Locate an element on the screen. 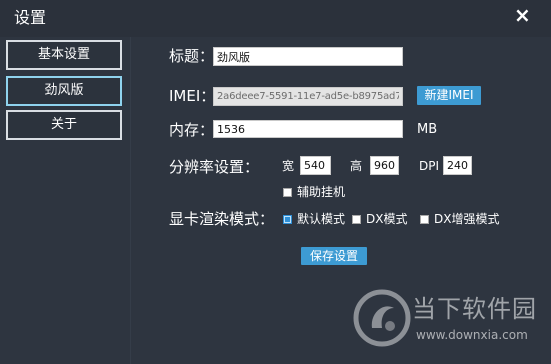  memory-unit: MB is located at coordinates (427, 129).